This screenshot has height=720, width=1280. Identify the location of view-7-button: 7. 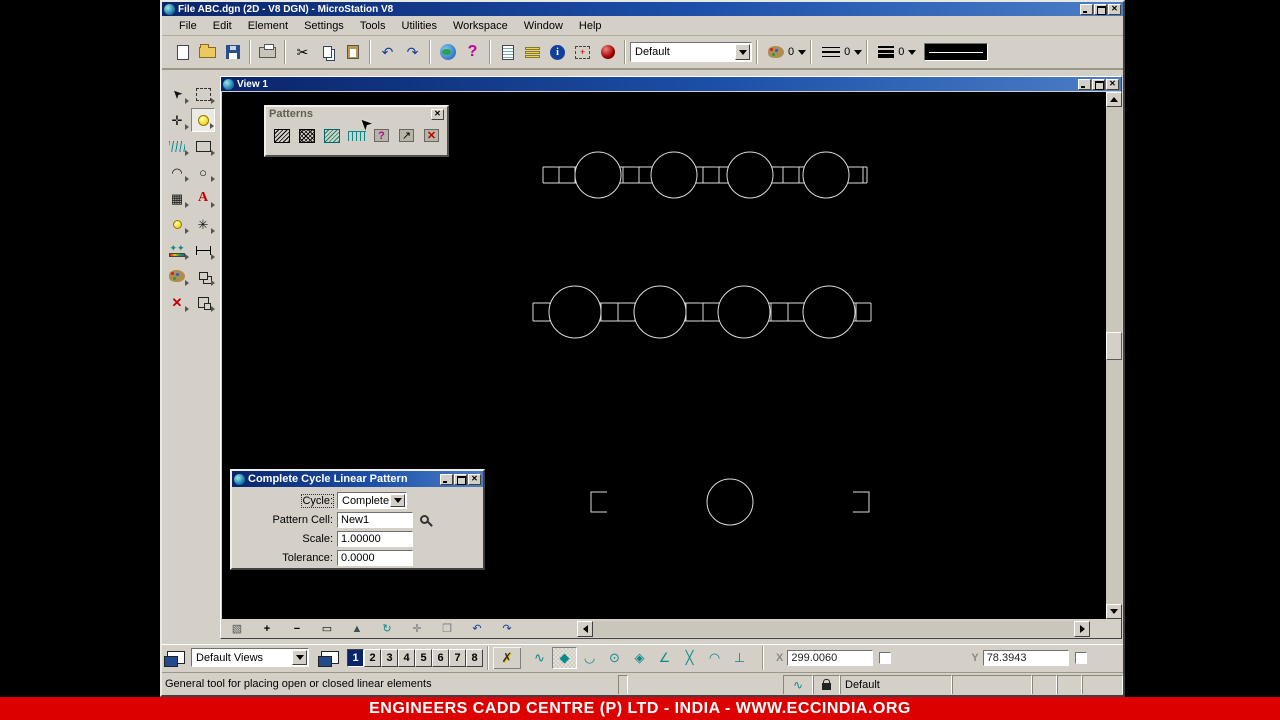
(457, 657).